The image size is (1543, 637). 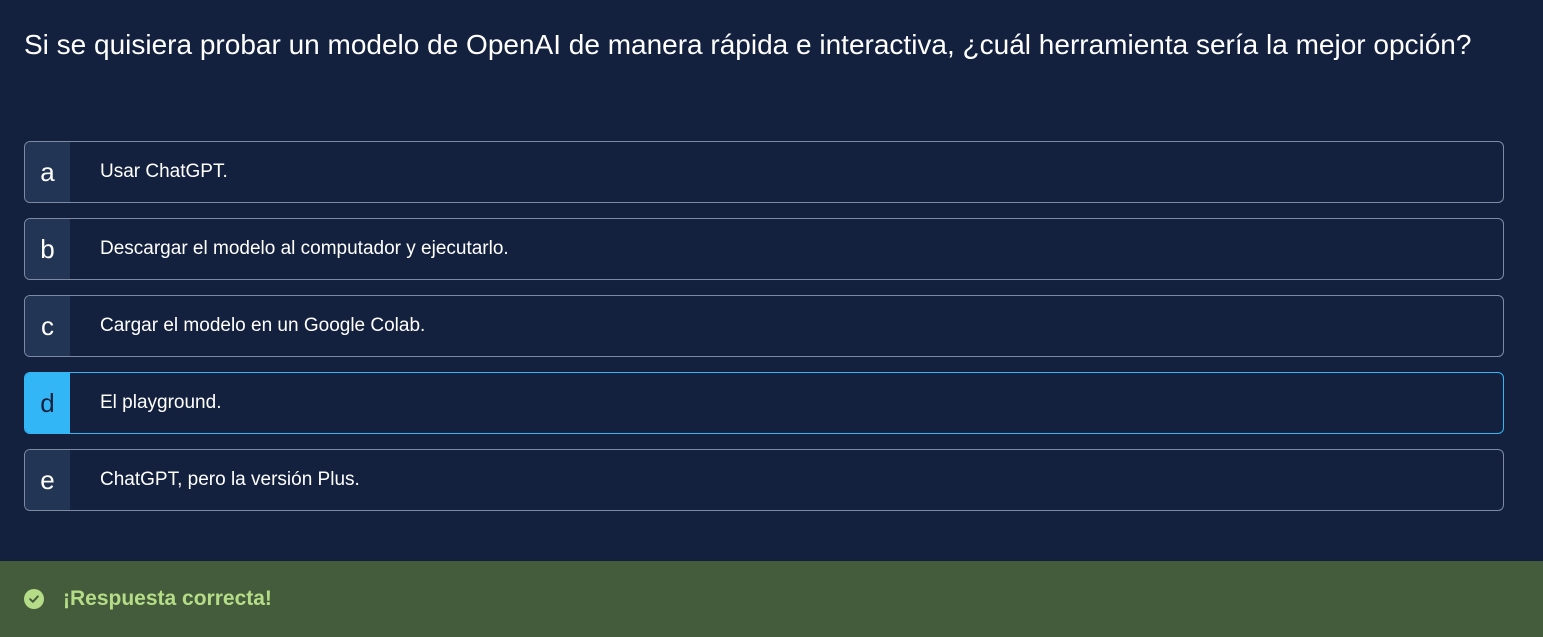 I want to click on option-a: a Usar ChatGPT., so click(x=764, y=172).